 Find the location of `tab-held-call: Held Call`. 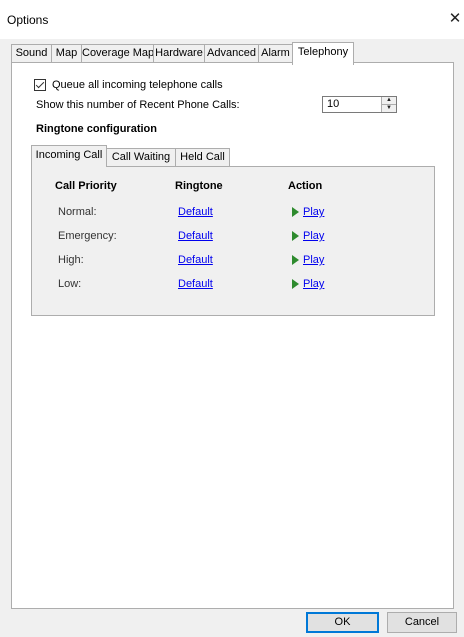

tab-held-call: Held Call is located at coordinates (202, 157).